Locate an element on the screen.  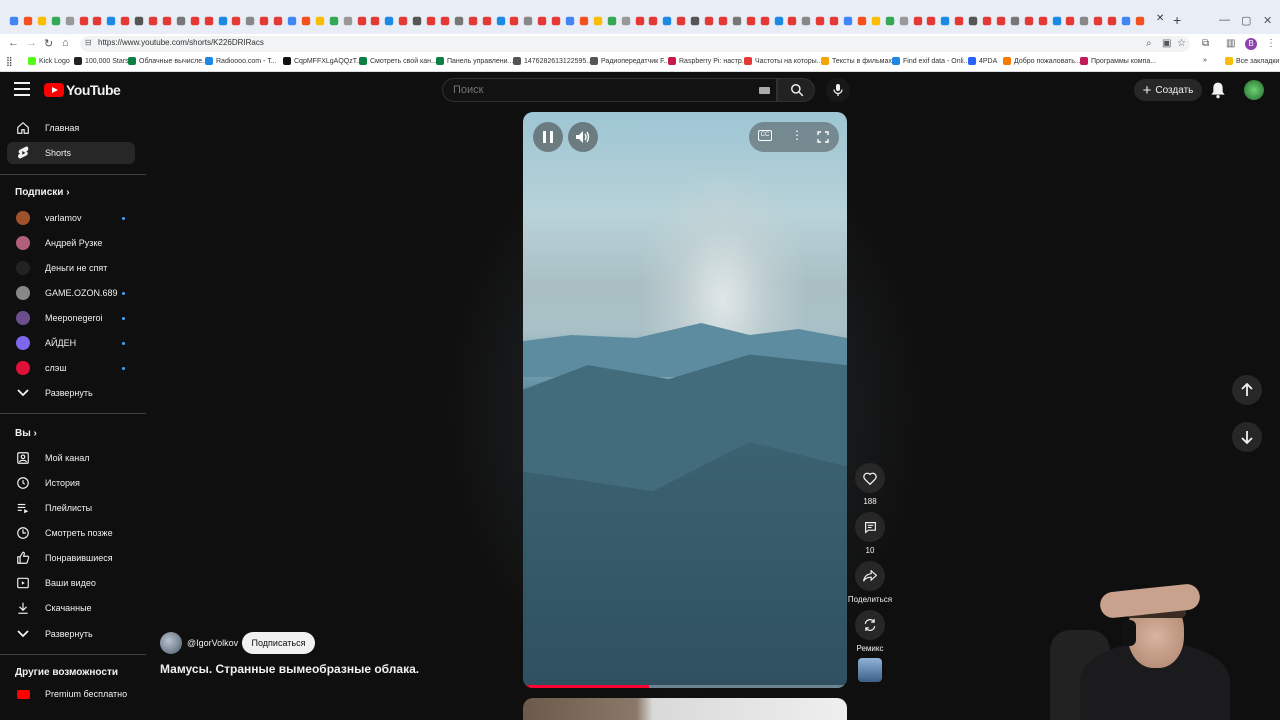
remix-action: Ремикс is located at coordinates (870, 631).